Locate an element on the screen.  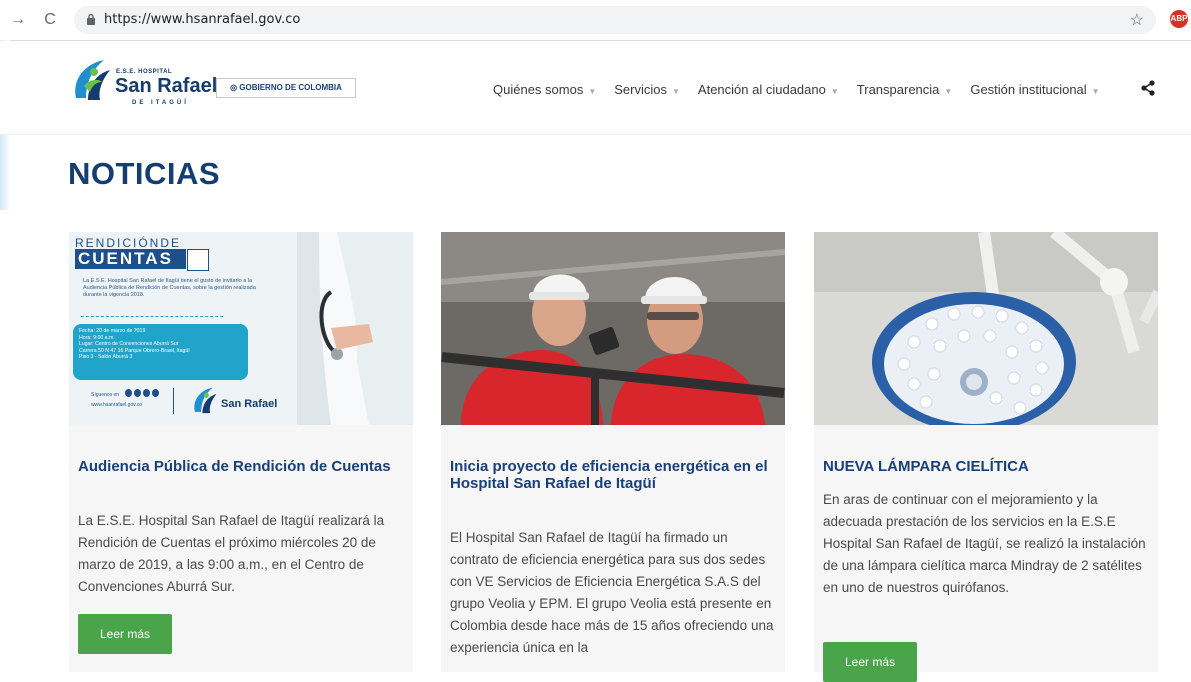
nav-label: Quiénes somos is located at coordinates (538, 89).